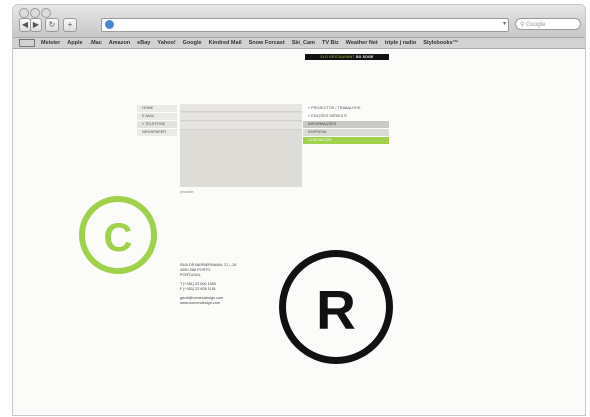 The height and width of the screenshot is (417, 590). I want to click on copyright-logo: C, so click(118, 235).